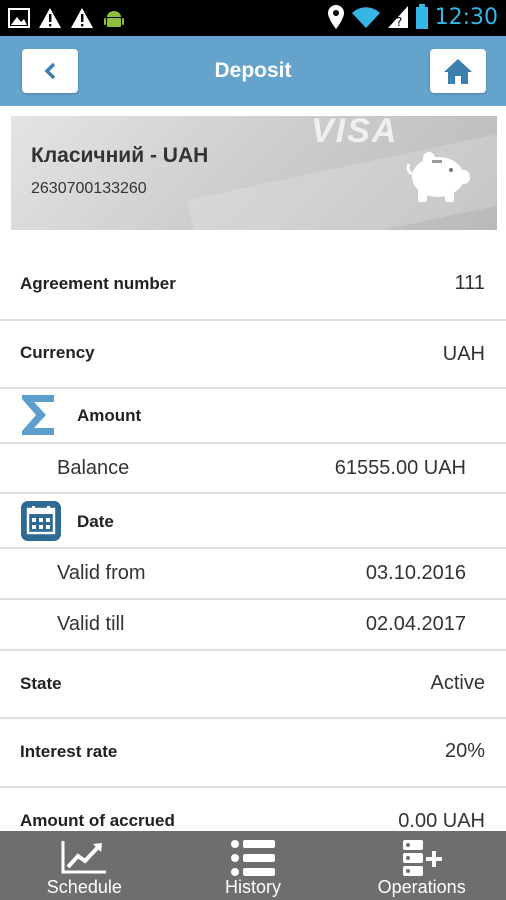 The image size is (506, 900). What do you see at coordinates (463, 354) in the screenshot?
I see `currency-value: UAH` at bounding box center [463, 354].